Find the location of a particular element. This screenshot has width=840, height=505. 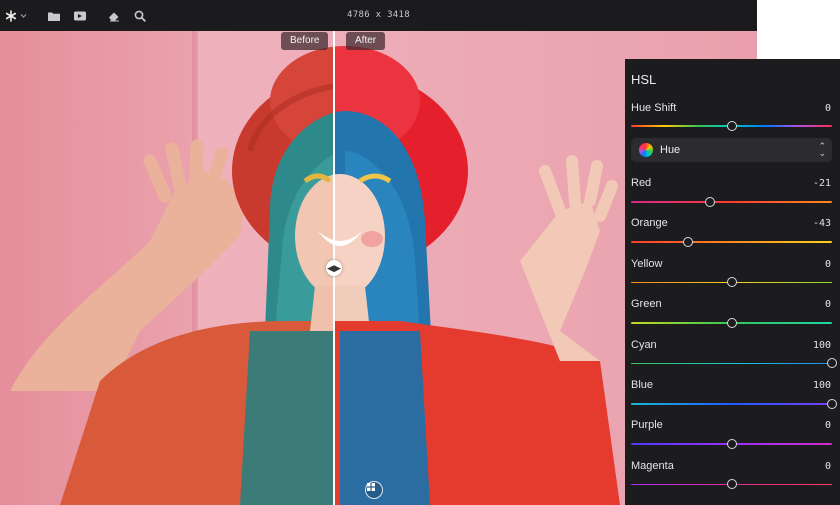

chevron-down-icon is located at coordinates (23, 15).